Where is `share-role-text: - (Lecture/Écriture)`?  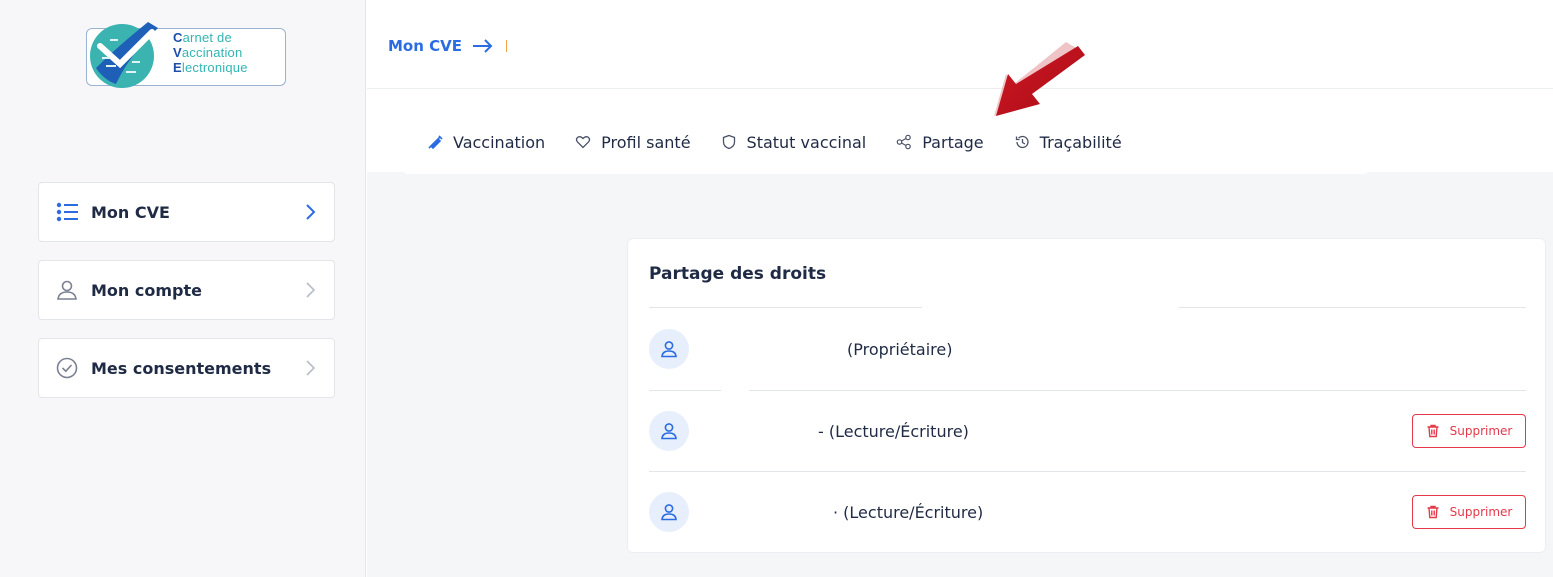
share-role-text: - (Lecture/Écriture) is located at coordinates (893, 431).